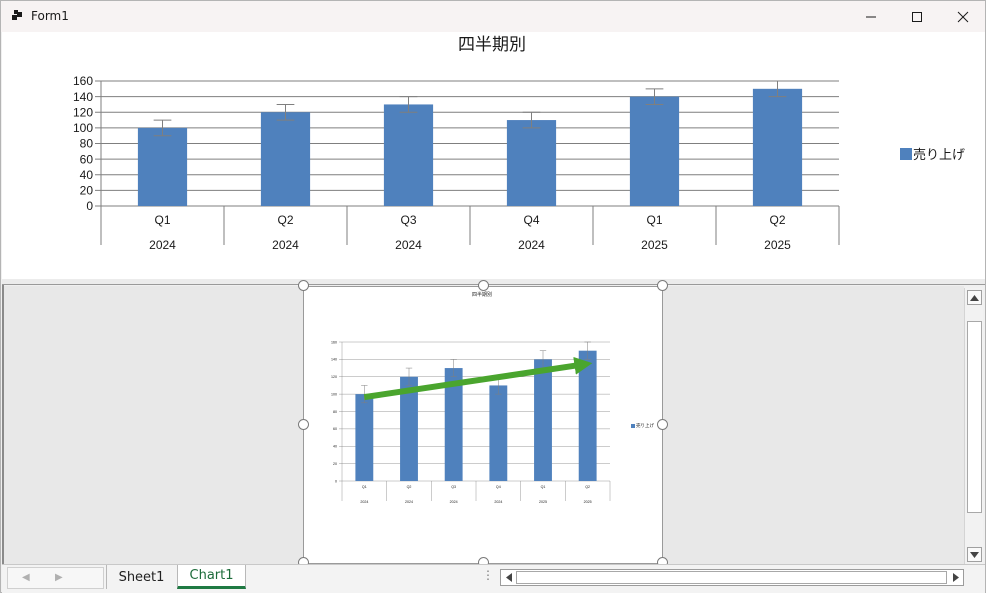 Image resolution: width=986 pixels, height=593 pixels. I want to click on tab-prev-button: ◀, so click(26, 577).